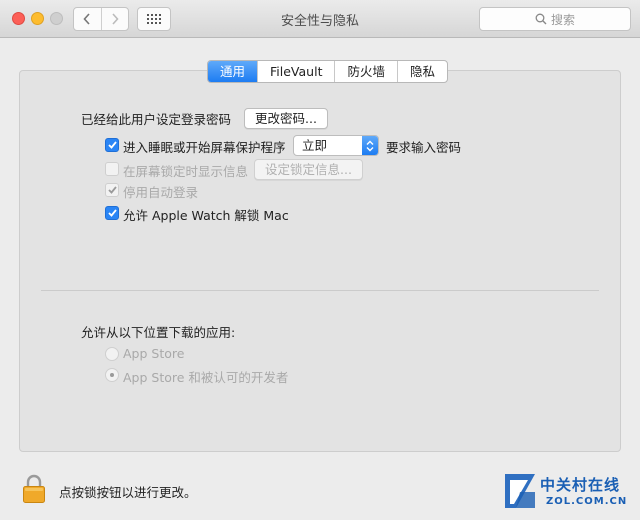  I want to click on sleep-password-checkbox, so click(112, 145).